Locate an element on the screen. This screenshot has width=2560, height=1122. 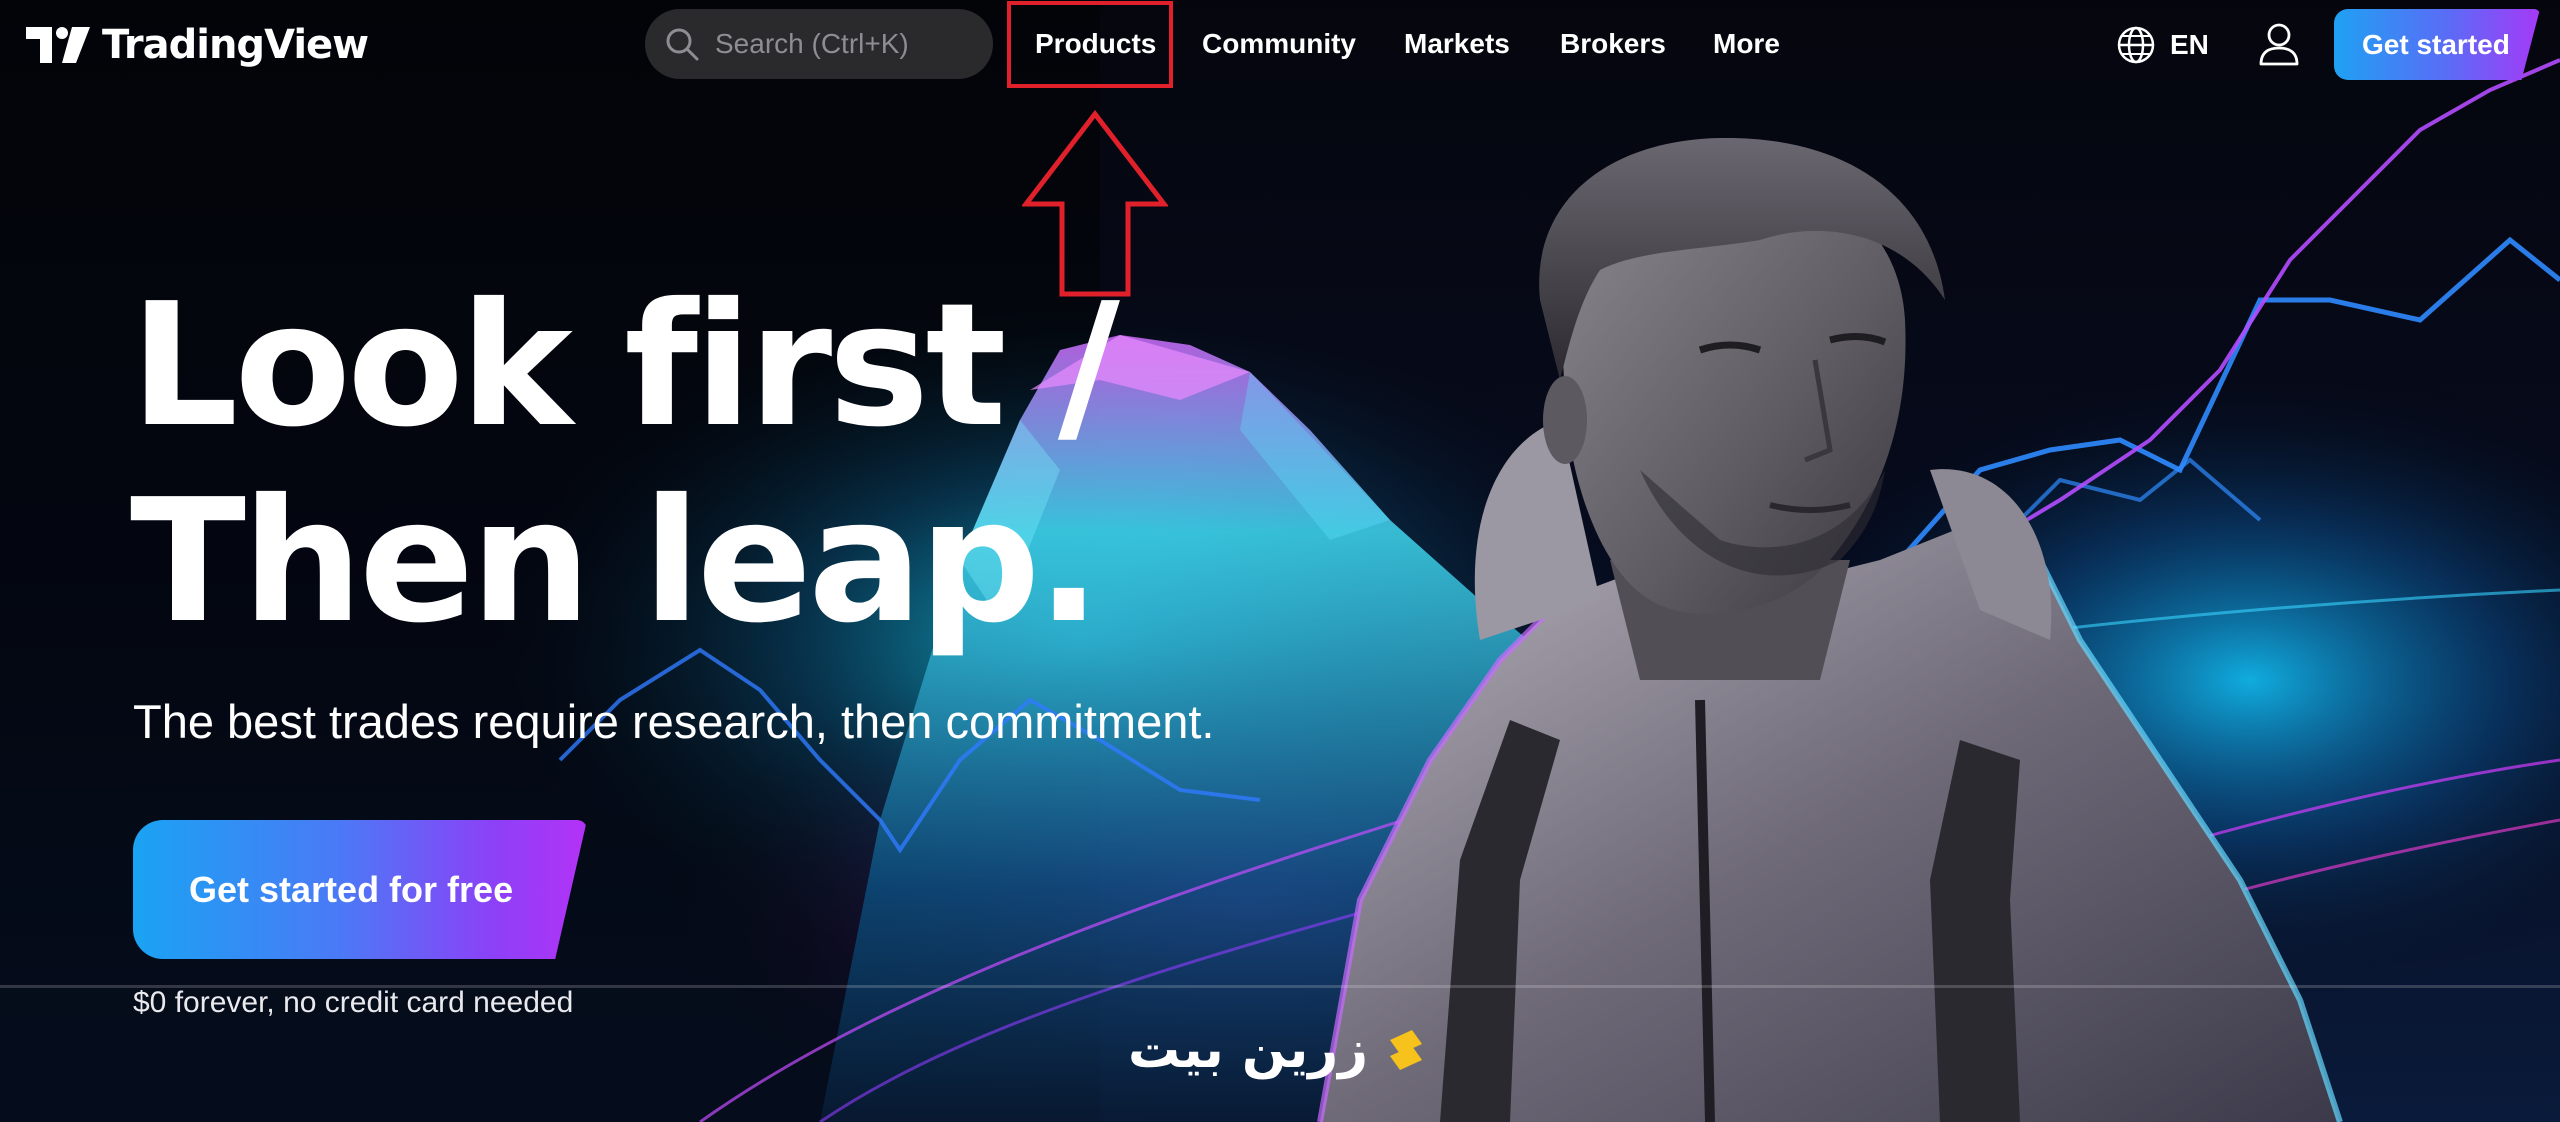
user-account-button is located at coordinates (2279, 44).